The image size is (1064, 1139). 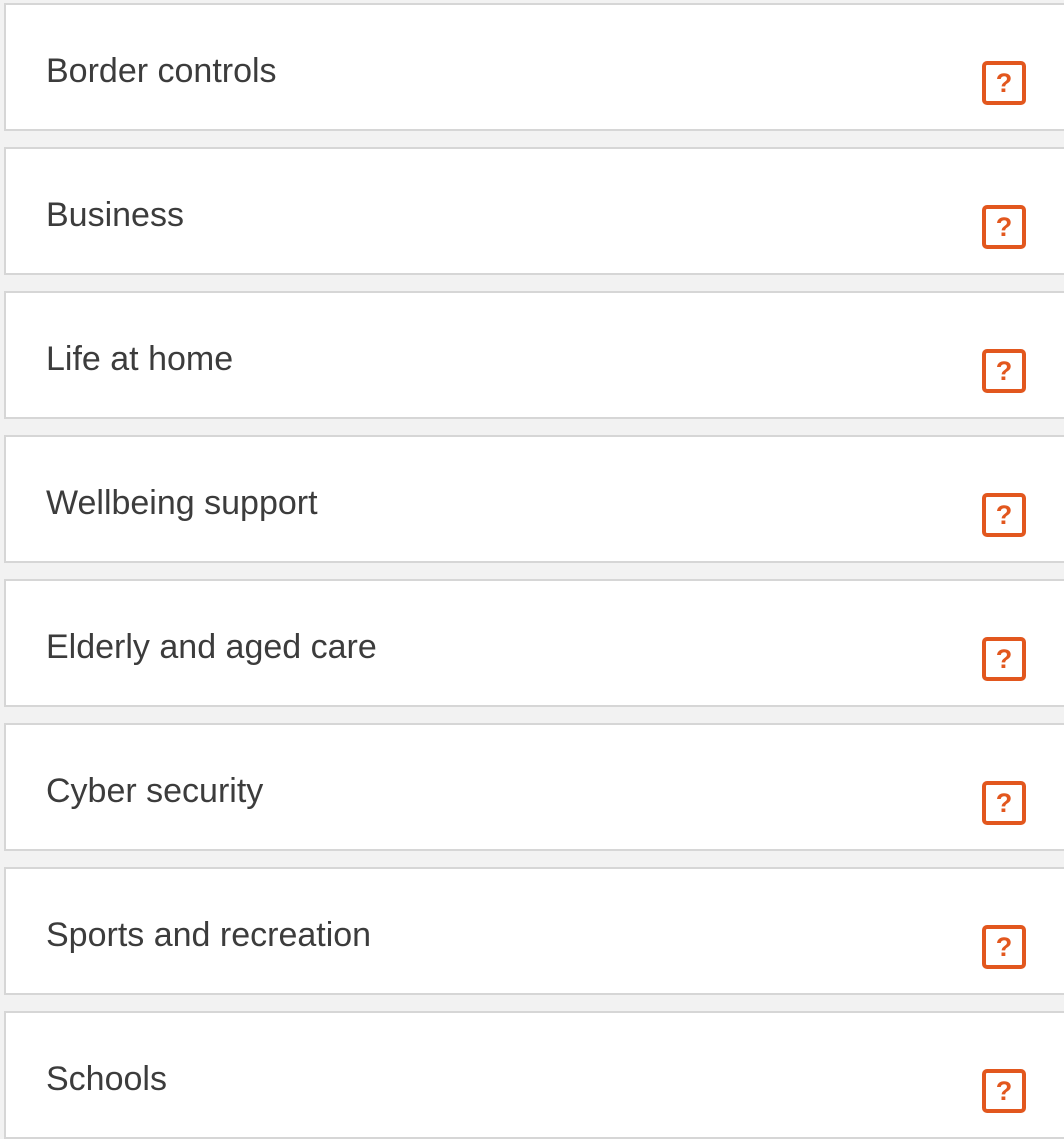 What do you see at coordinates (209, 935) in the screenshot?
I see `topic-label: Sports and recreation` at bounding box center [209, 935].